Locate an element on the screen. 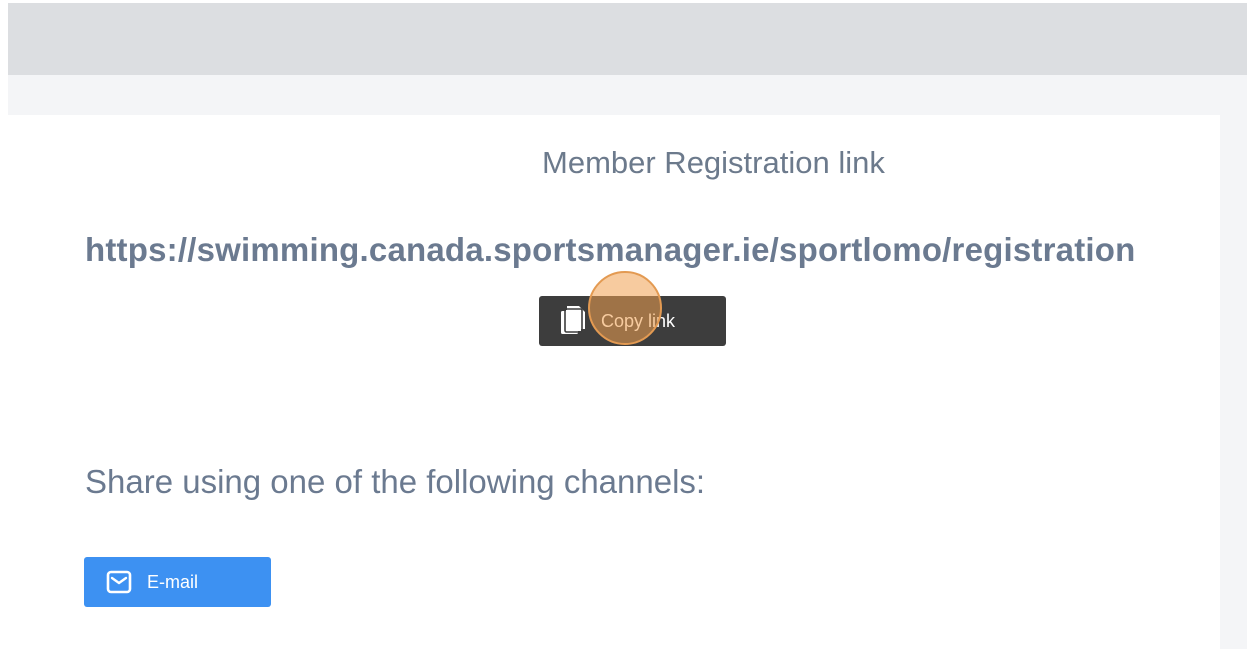  modal-title: Member Registration link is located at coordinates (713, 162).